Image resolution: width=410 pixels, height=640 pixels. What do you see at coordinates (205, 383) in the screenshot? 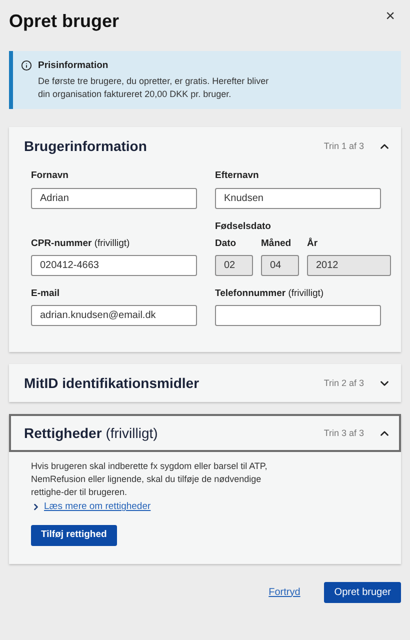
I see `accordion-header: MitID identifikationsmidler Trin 2 af 3` at bounding box center [205, 383].